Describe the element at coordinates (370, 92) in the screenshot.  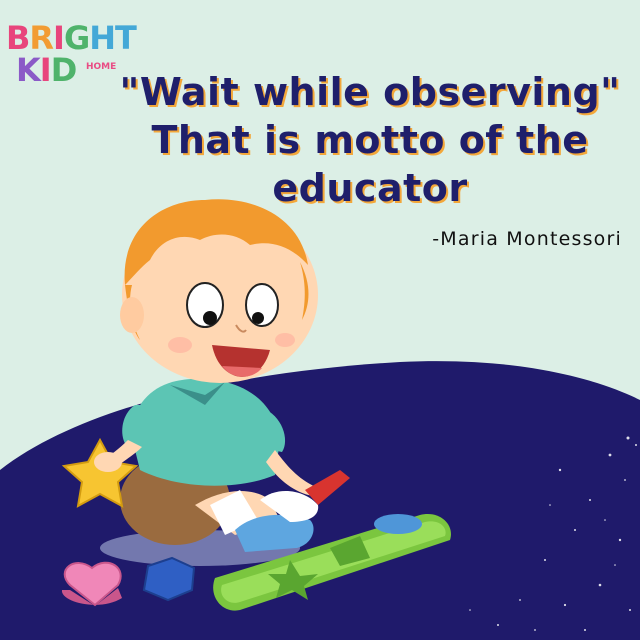
I see `quote-line-1: "Wait while observing"` at that location.